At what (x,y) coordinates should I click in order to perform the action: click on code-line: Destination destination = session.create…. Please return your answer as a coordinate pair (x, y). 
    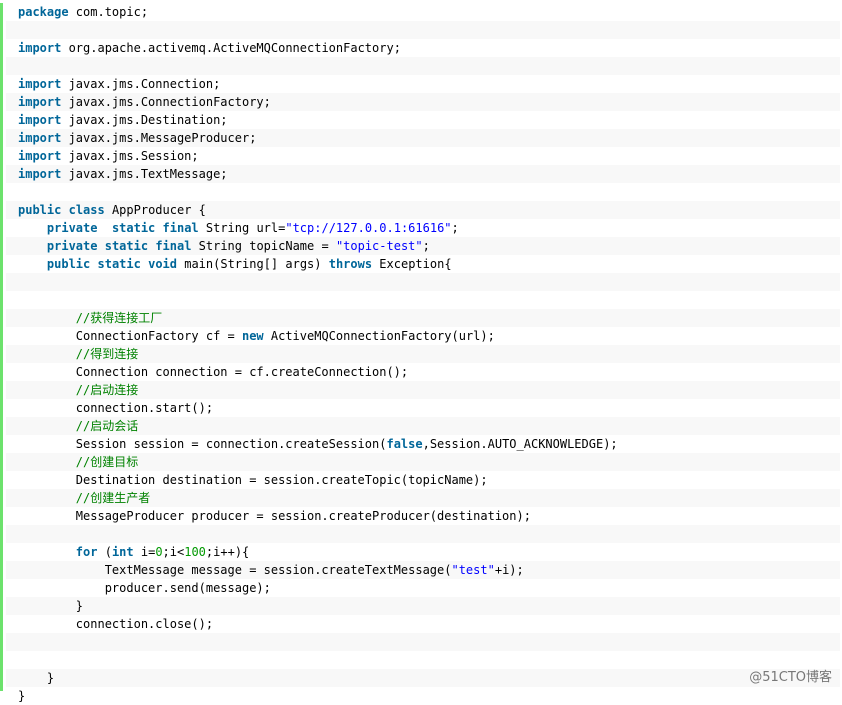
    Looking at the image, I should click on (423, 480).